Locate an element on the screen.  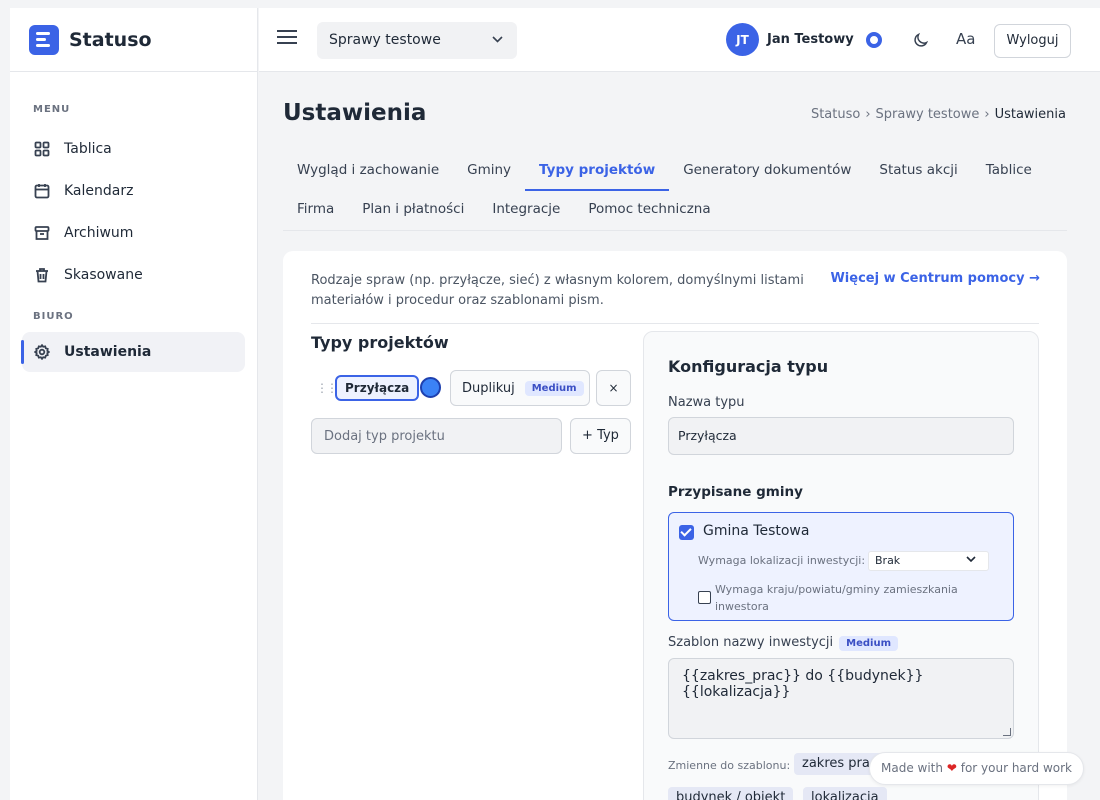
brand-logo-icon is located at coordinates (44, 39).